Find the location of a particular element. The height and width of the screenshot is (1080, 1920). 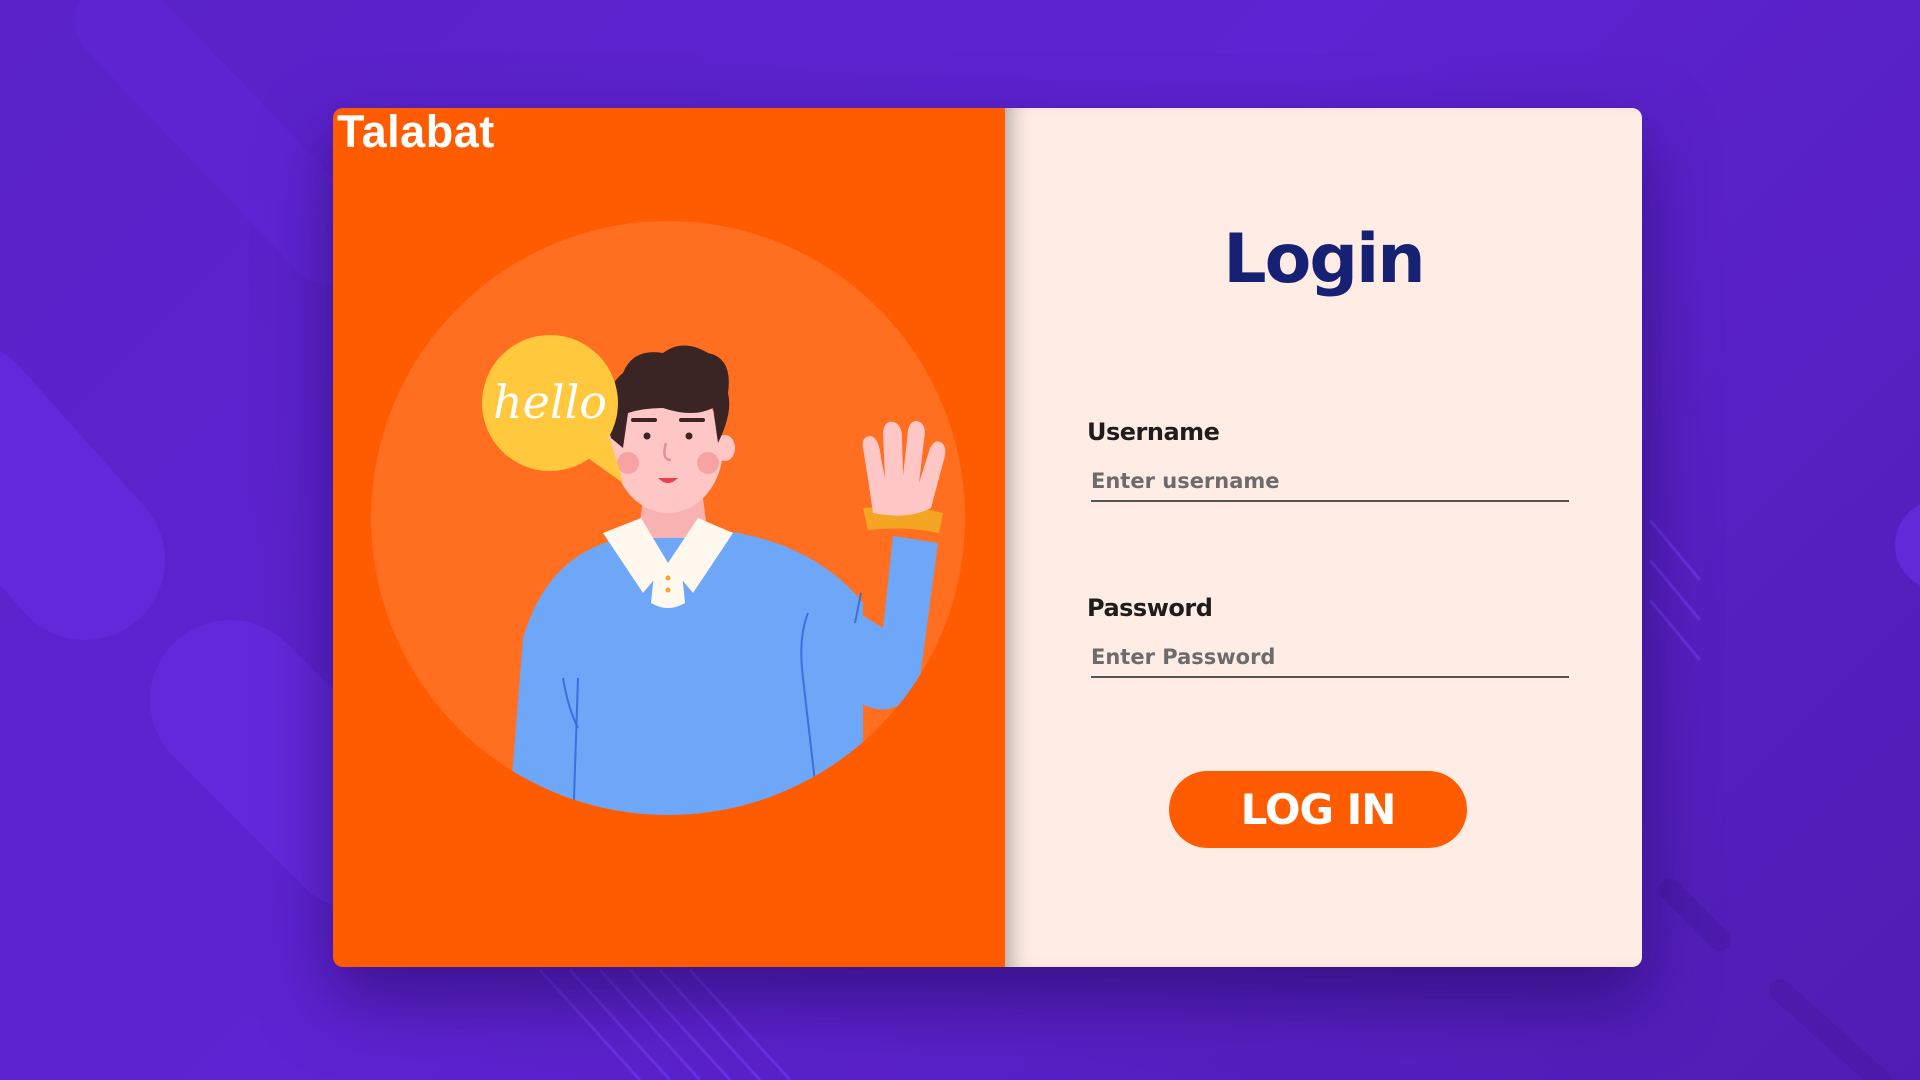

brand-logo: Talabat is located at coordinates (416, 132).